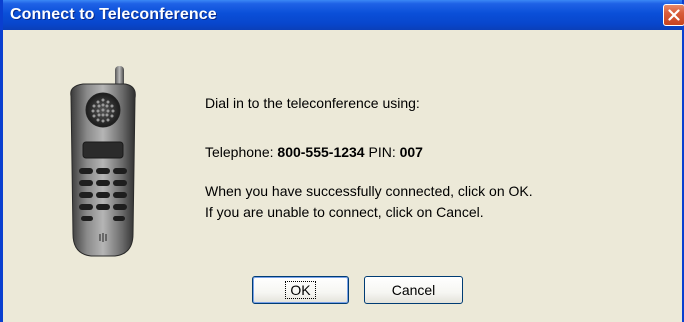 This screenshot has height=322, width=684. Describe the element at coordinates (321, 152) in the screenshot. I see `telephone-number: 800-555-1234` at that location.